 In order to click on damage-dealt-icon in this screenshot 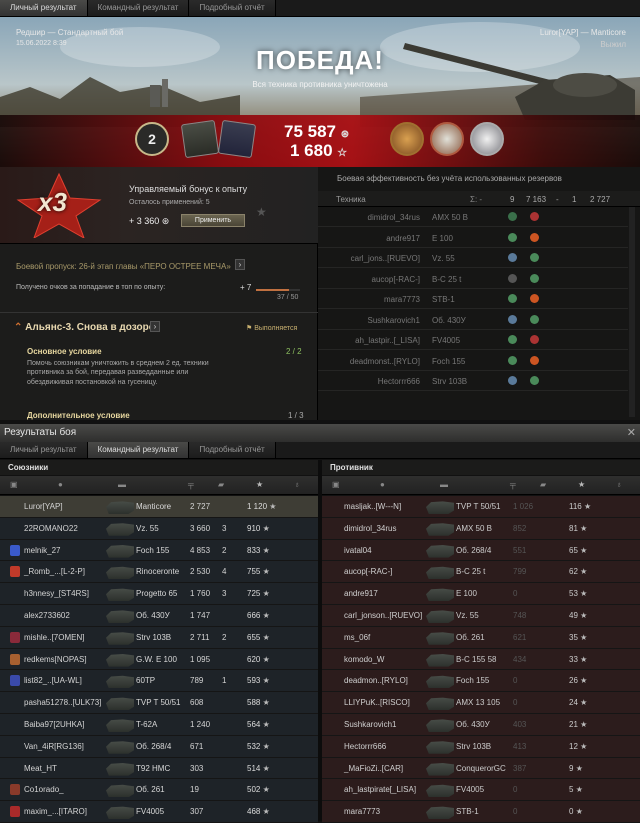, I will do `click(534, 278)`.